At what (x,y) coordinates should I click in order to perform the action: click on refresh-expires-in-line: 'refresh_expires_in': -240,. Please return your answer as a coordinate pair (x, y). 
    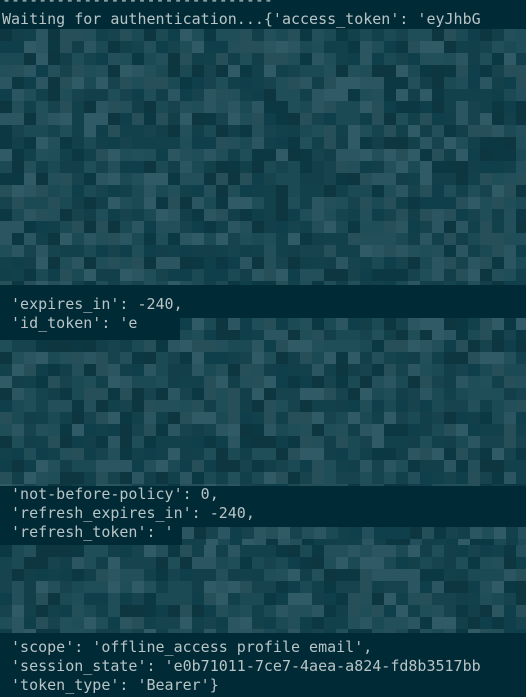
    Looking at the image, I should click on (128, 513).